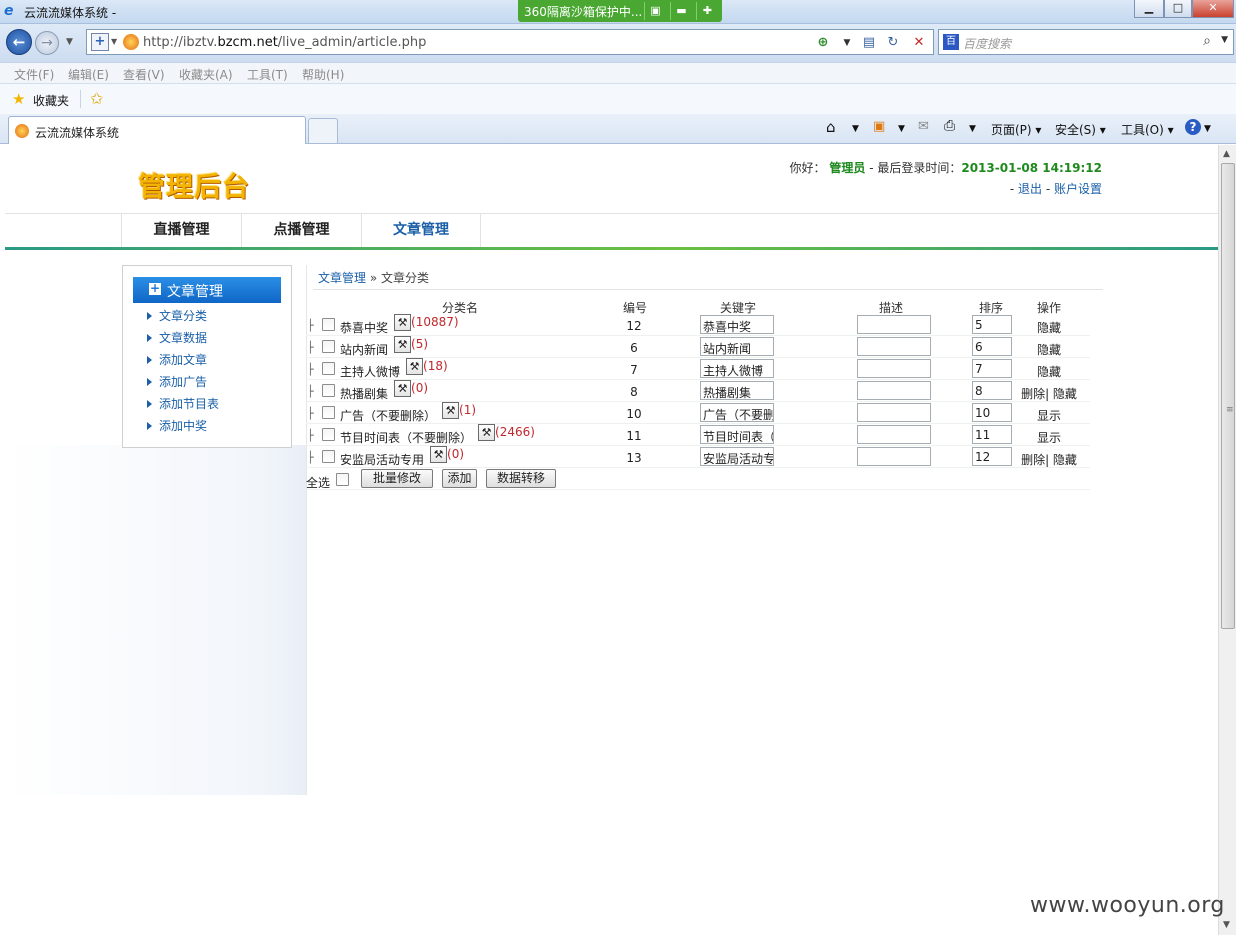  I want to click on keyword-input: 主持人微博, so click(737, 368).